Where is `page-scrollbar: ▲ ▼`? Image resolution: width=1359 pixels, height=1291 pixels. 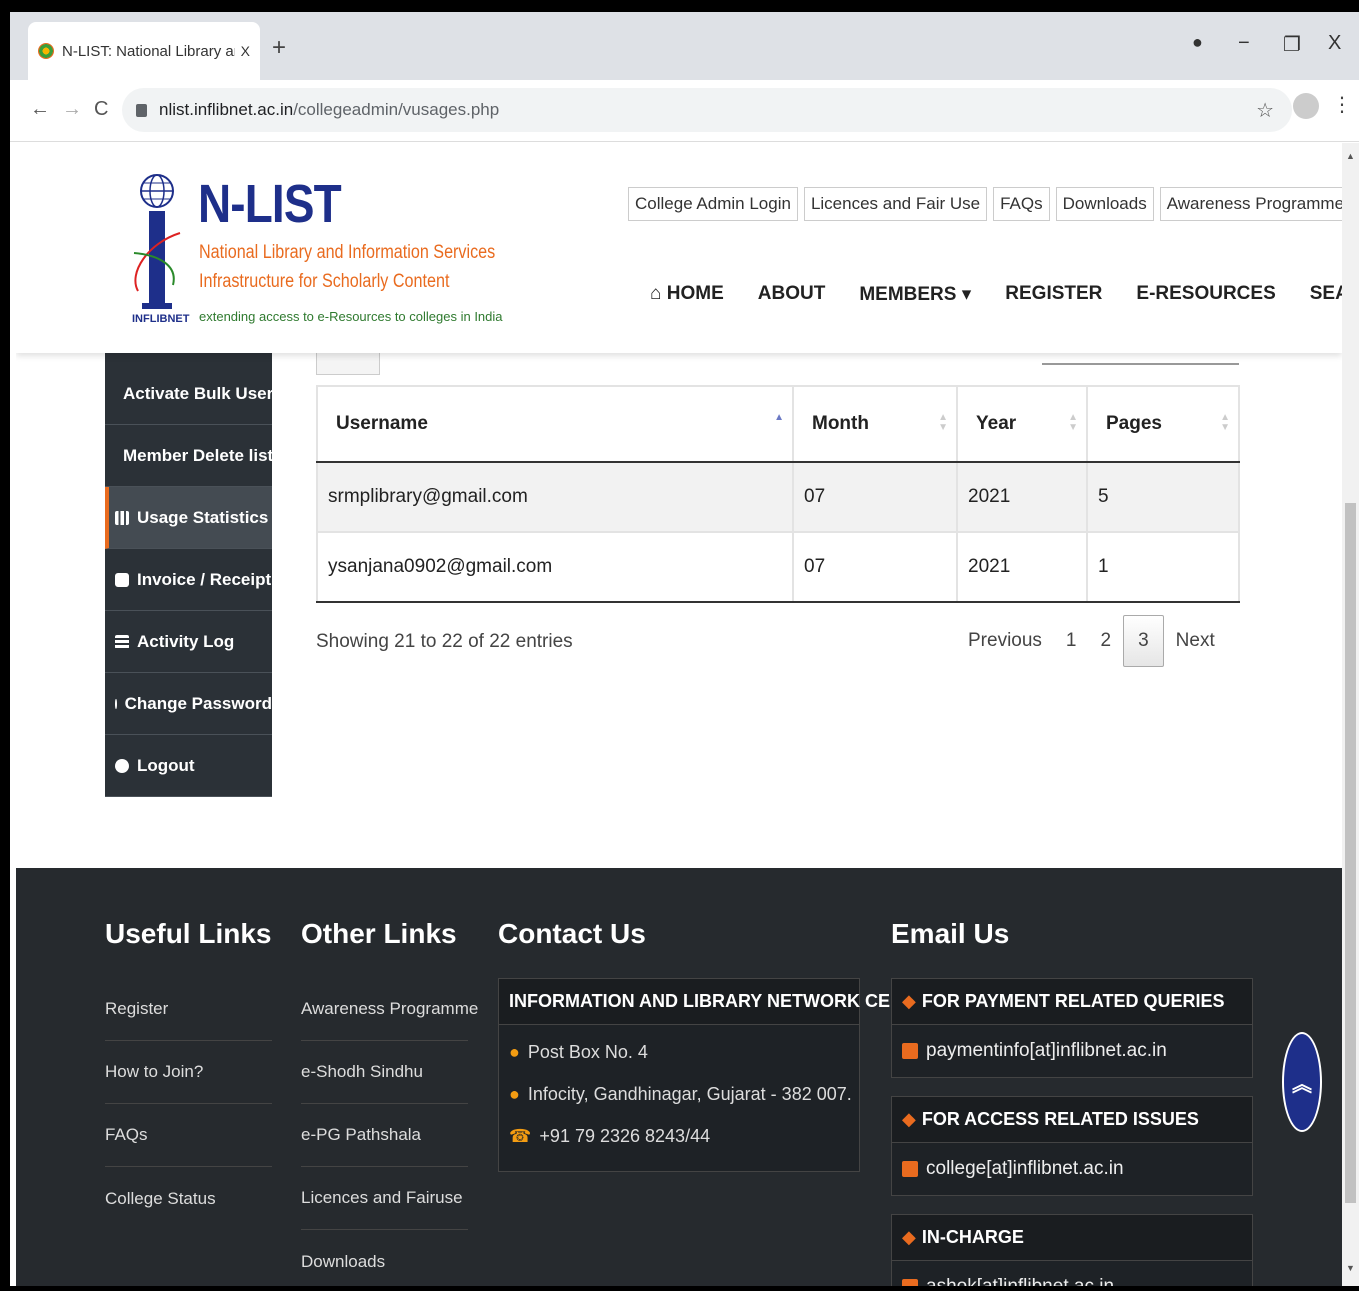
page-scrollbar: ▲ ▼ is located at coordinates (1350, 714).